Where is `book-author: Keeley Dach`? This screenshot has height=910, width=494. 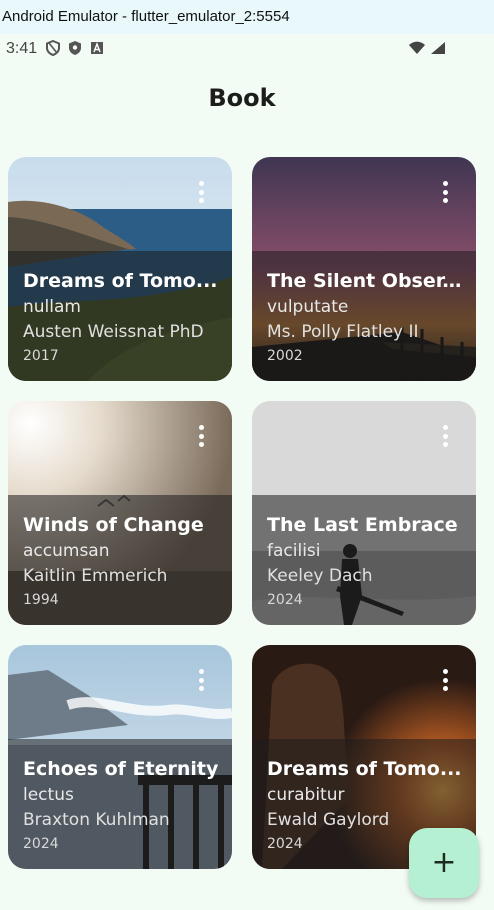 book-author: Keeley Dach is located at coordinates (320, 576).